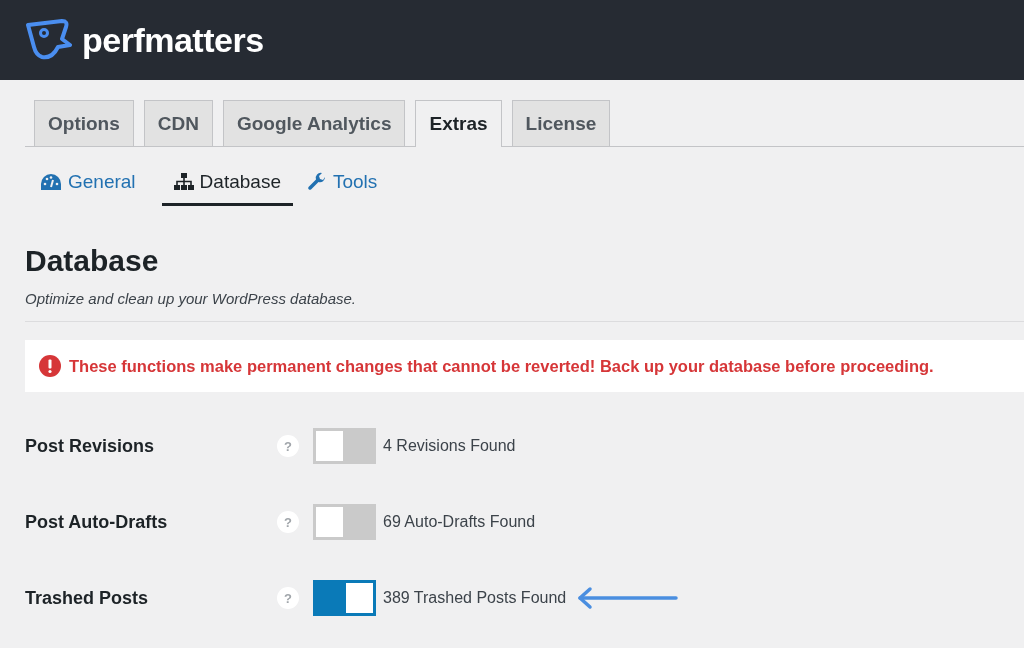  Describe the element at coordinates (348, 184) in the screenshot. I see `subtab: Tools` at that location.